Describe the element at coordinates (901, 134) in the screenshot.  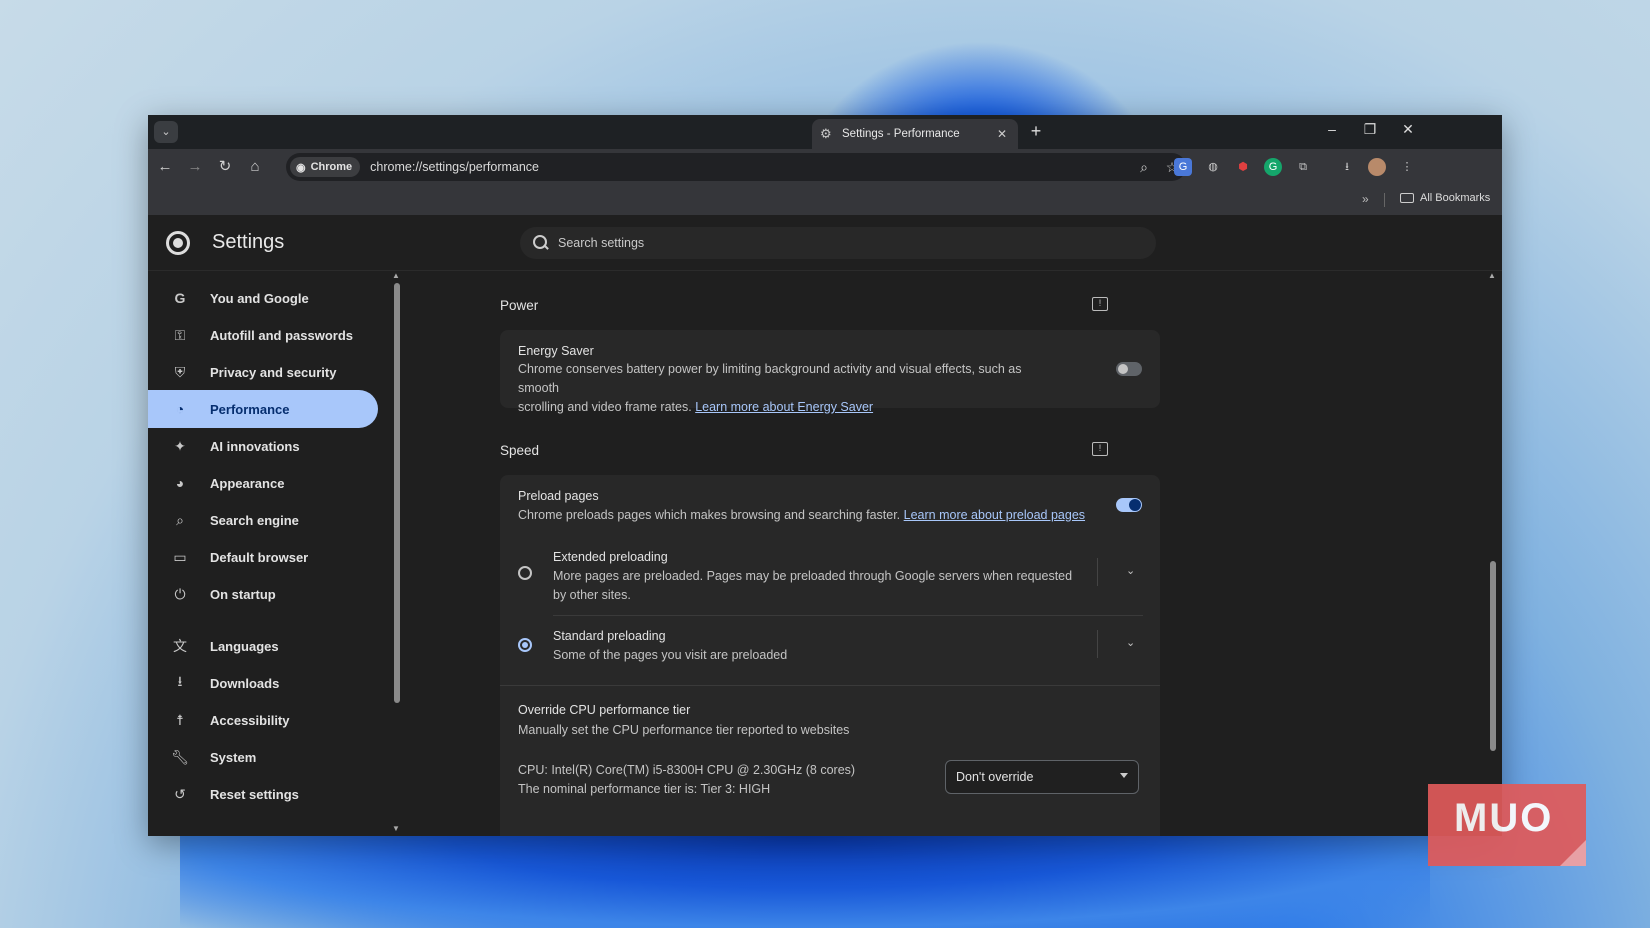
I see `tab-title: Settings - Performance` at that location.